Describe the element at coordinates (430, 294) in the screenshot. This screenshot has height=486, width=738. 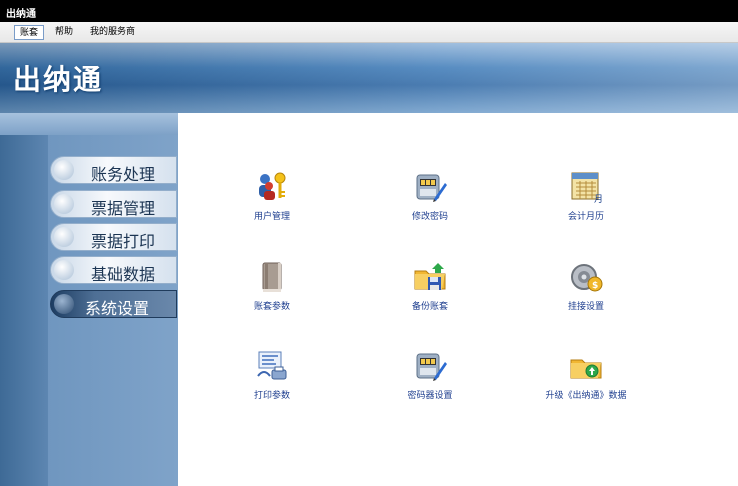
I see `tile-backup-ledger: 备份账套` at that location.